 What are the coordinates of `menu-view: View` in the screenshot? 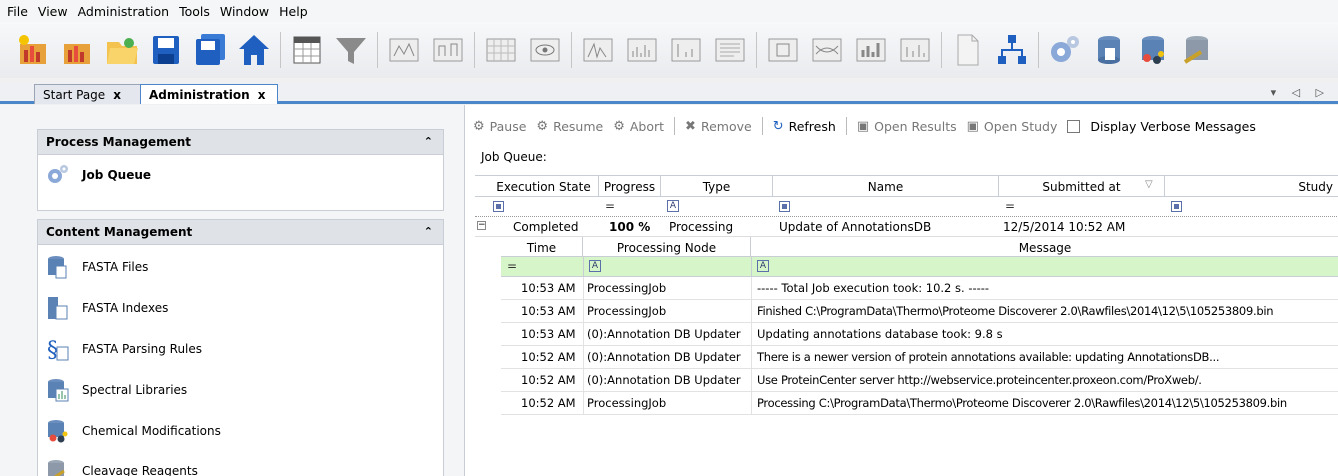 It's located at (53, 11).